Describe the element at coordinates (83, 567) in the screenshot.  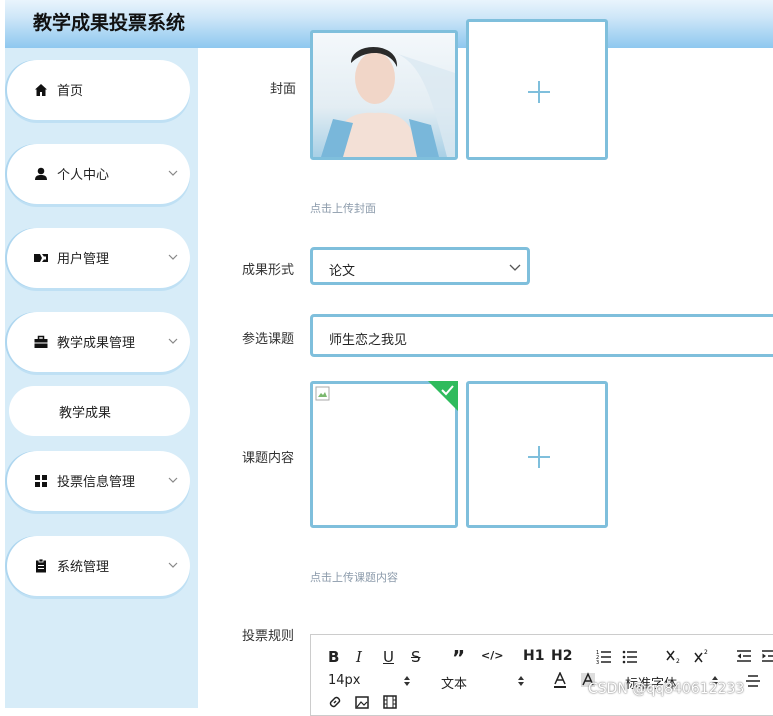
I see `sidebar-item-label: 系统管理` at that location.